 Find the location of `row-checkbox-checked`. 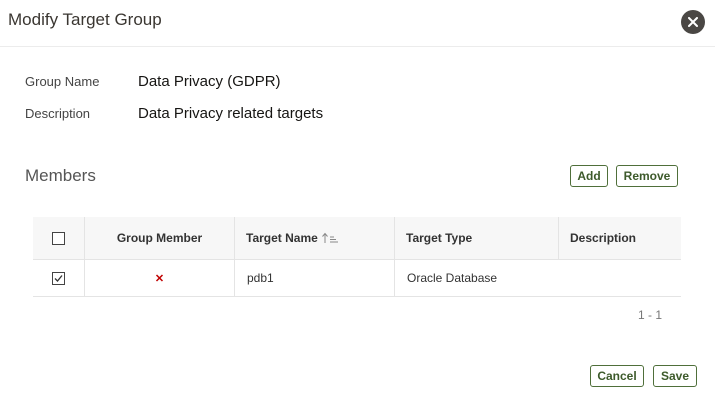

row-checkbox-checked is located at coordinates (58, 278).